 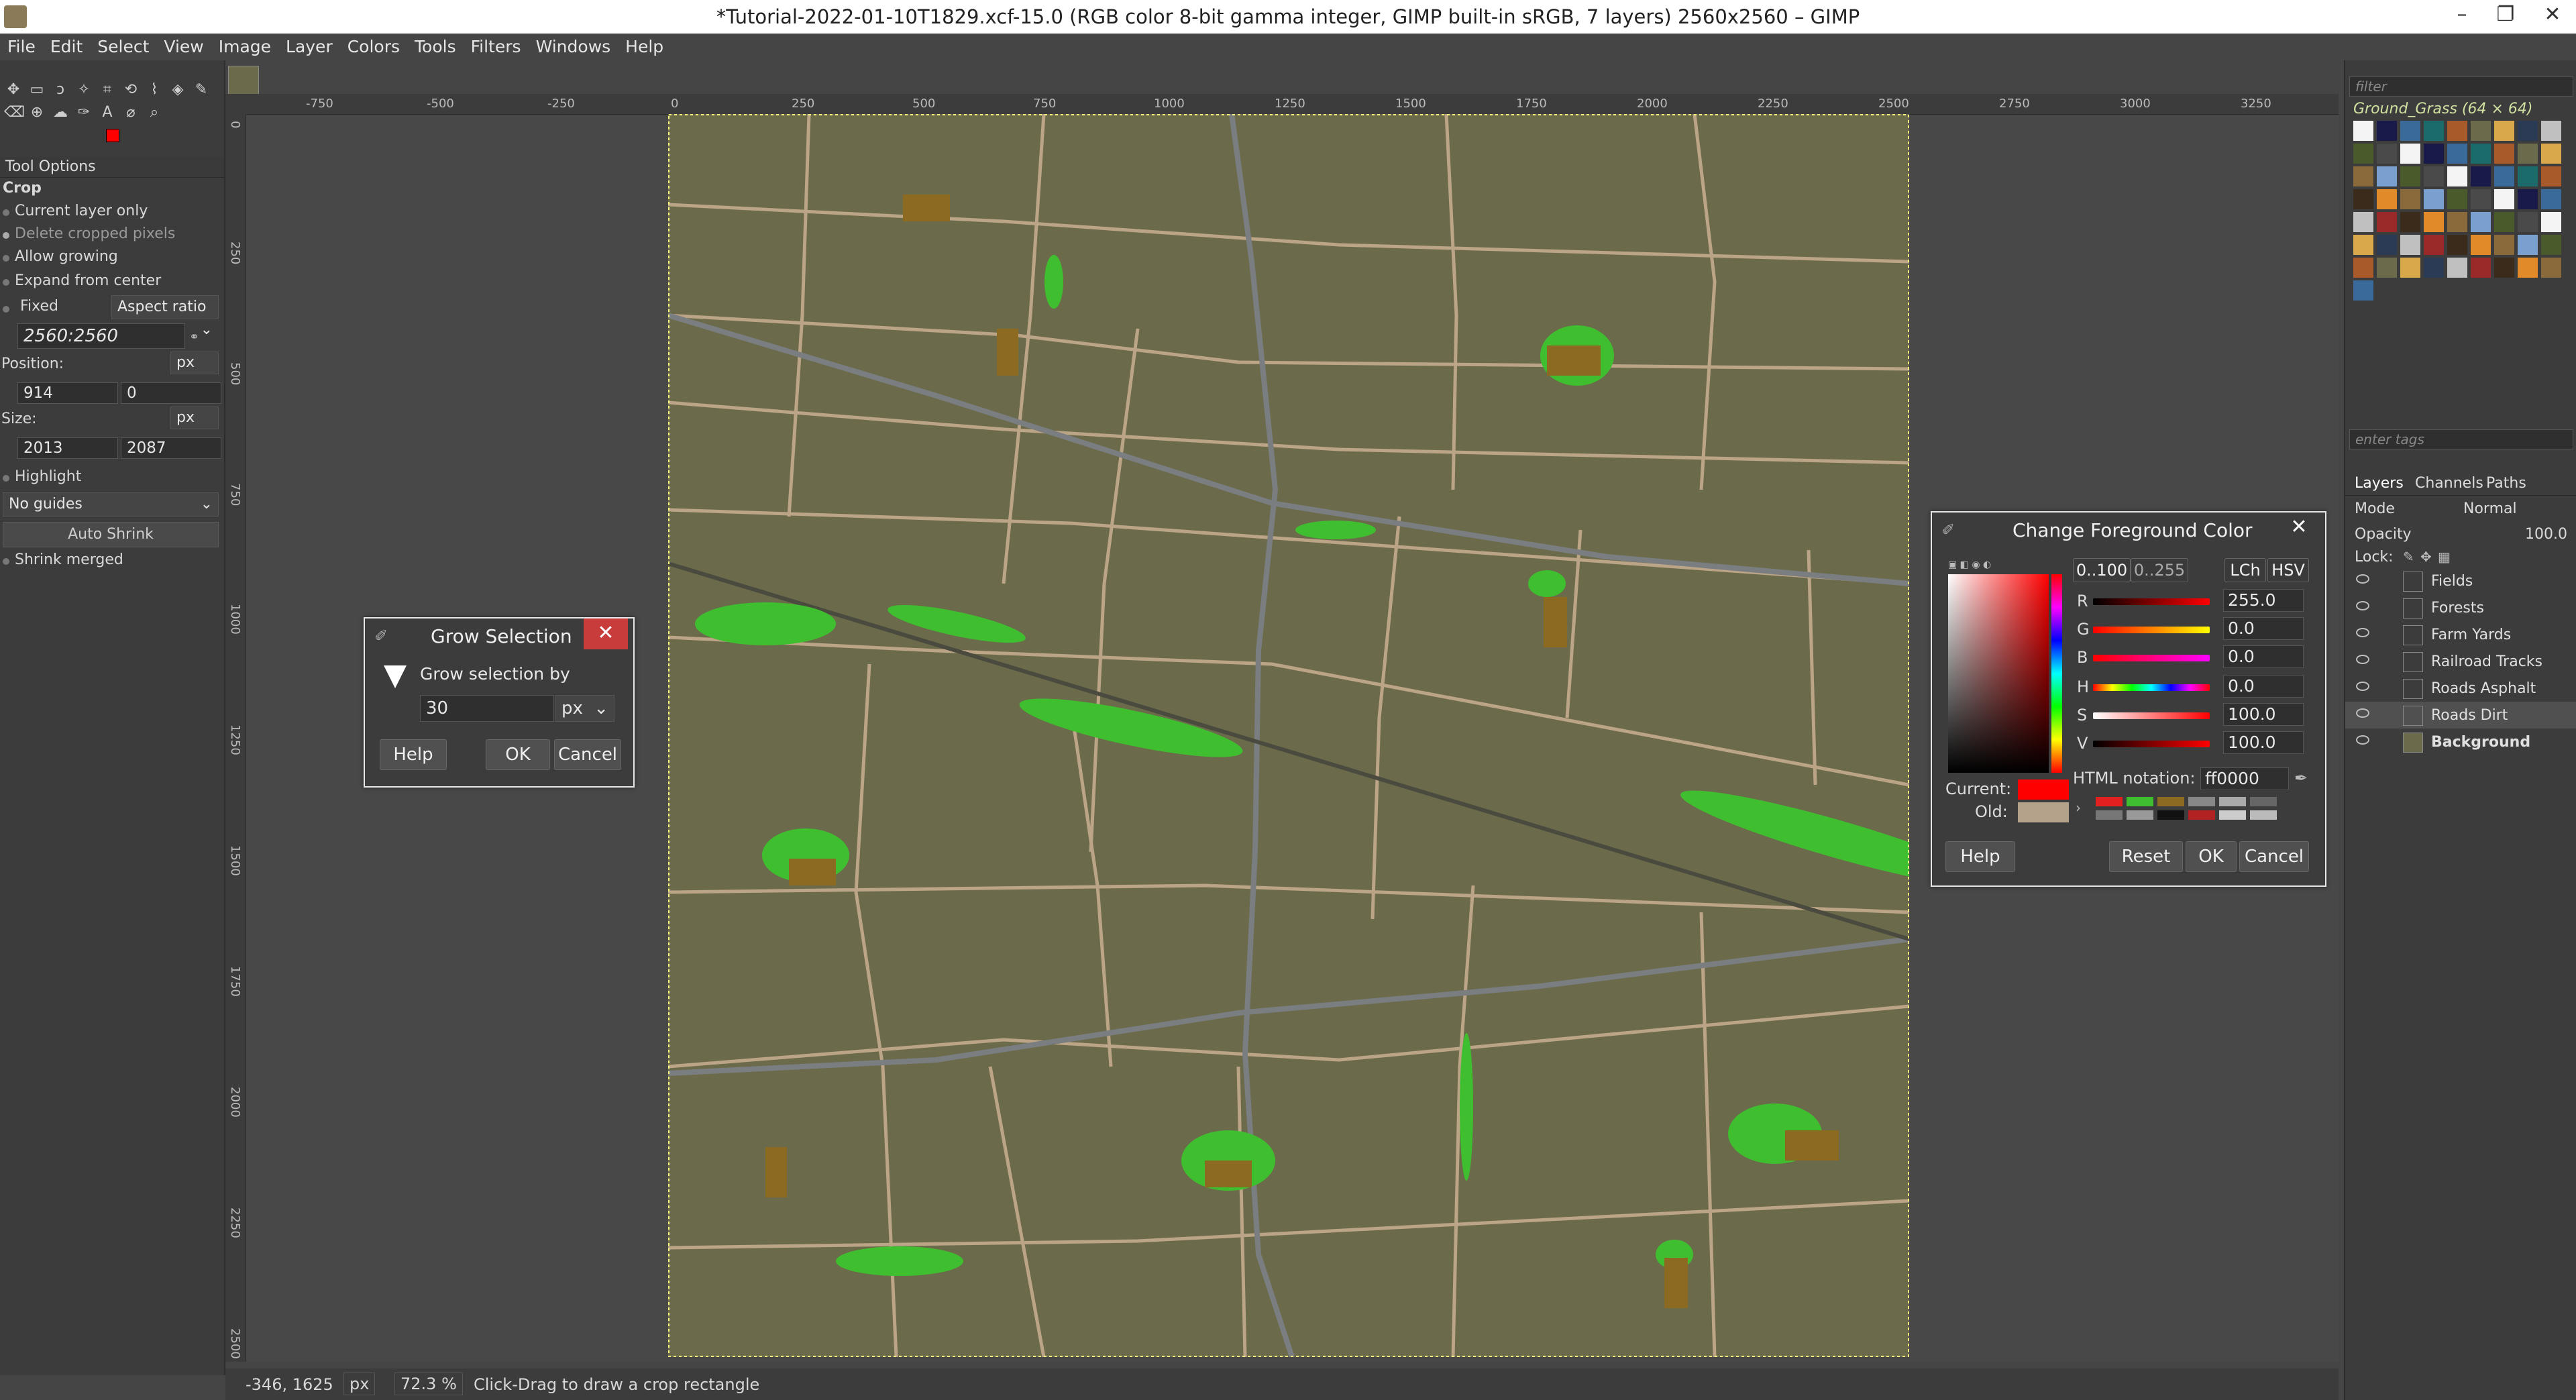 What do you see at coordinates (83, 89) in the screenshot?
I see `fuzzy-select-tool-icon: ✧` at bounding box center [83, 89].